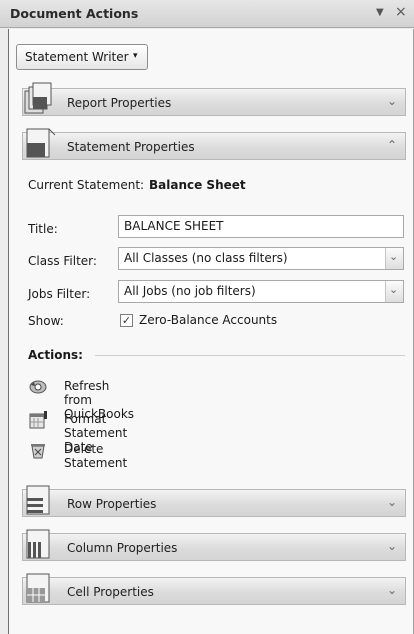 The image size is (414, 634). Describe the element at coordinates (38, 544) in the screenshot. I see `column-properties-icon` at that location.